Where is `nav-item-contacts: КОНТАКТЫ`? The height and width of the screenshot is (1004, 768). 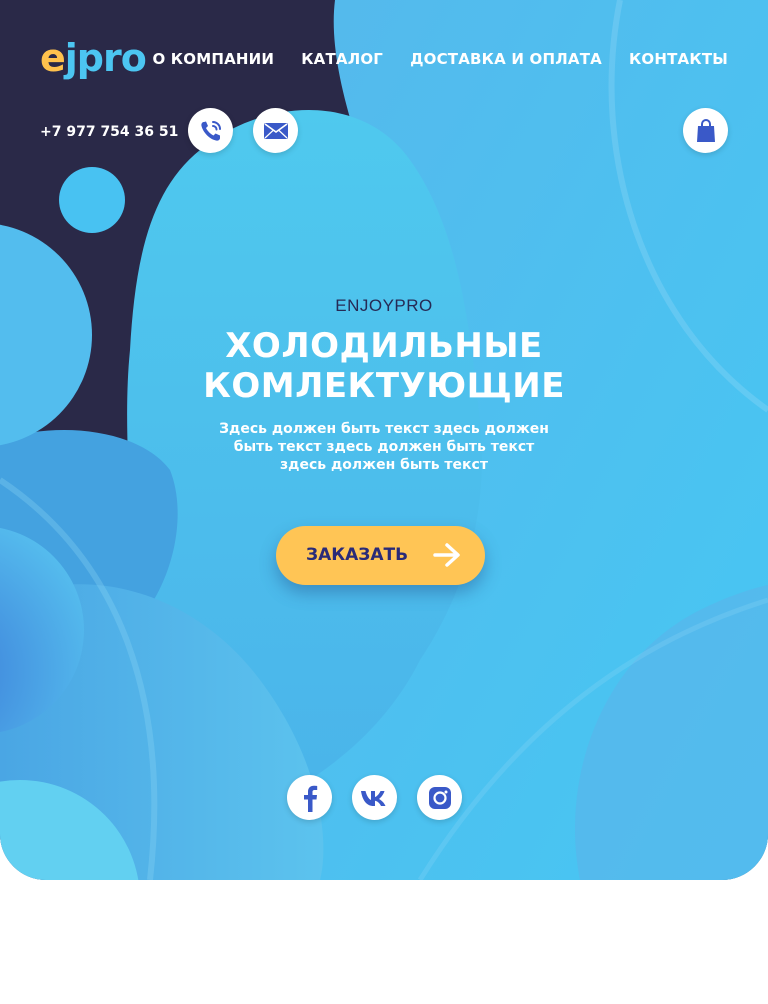
nav-item-contacts: КОНТАКТЫ is located at coordinates (678, 59).